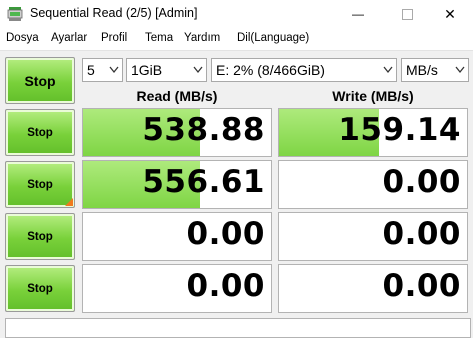 This screenshot has width=473, height=338. I want to click on row4-stop-button: Stop, so click(40, 288).